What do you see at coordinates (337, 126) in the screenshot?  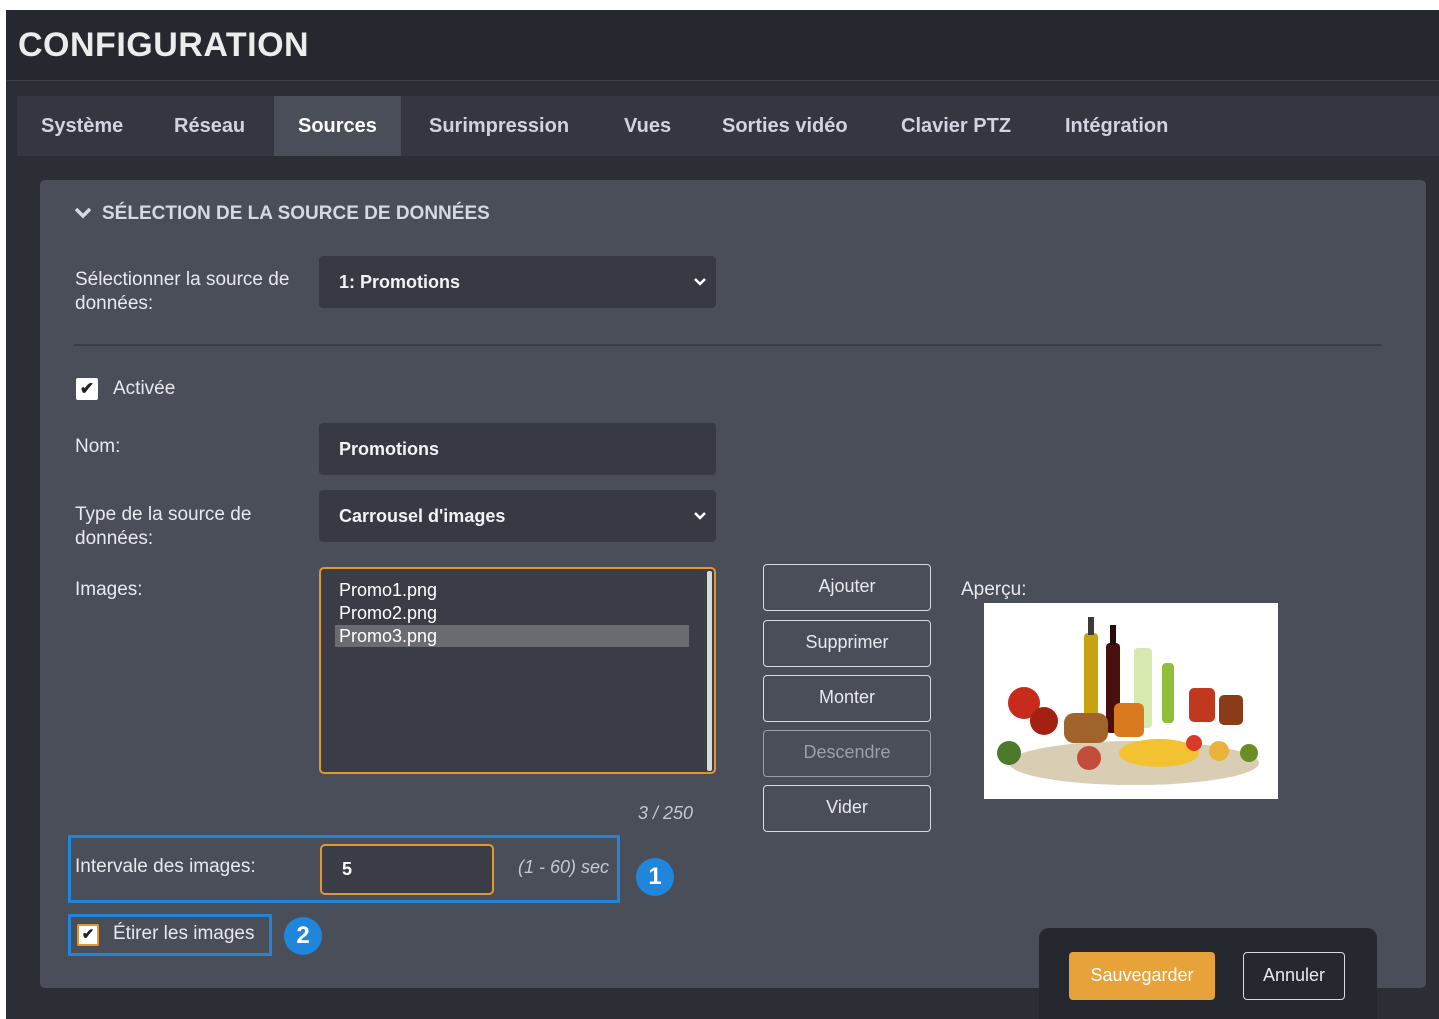 I see `tab-sources: Sources` at bounding box center [337, 126].